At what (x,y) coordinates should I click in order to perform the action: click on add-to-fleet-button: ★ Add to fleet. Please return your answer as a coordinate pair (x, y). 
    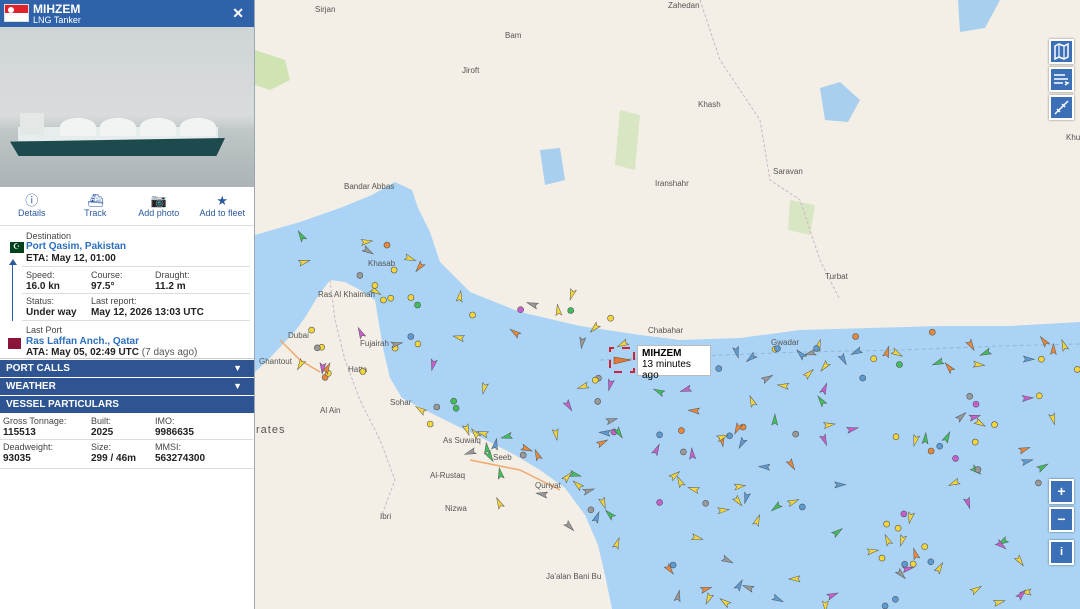
    Looking at the image, I should click on (223, 206).